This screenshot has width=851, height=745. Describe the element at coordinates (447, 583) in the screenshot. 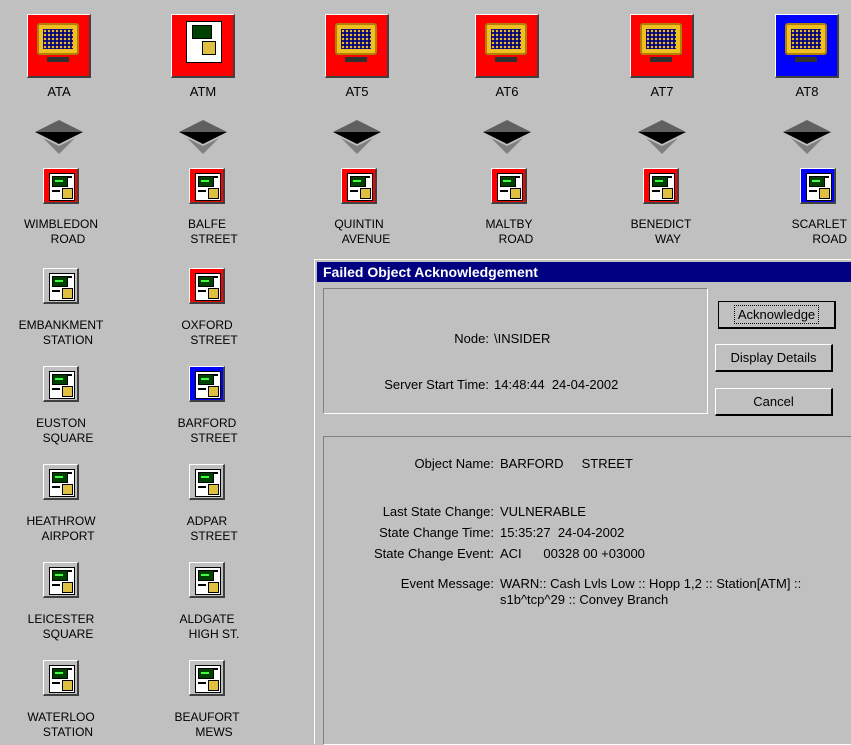

I see `event-message-label: Event Message:` at that location.